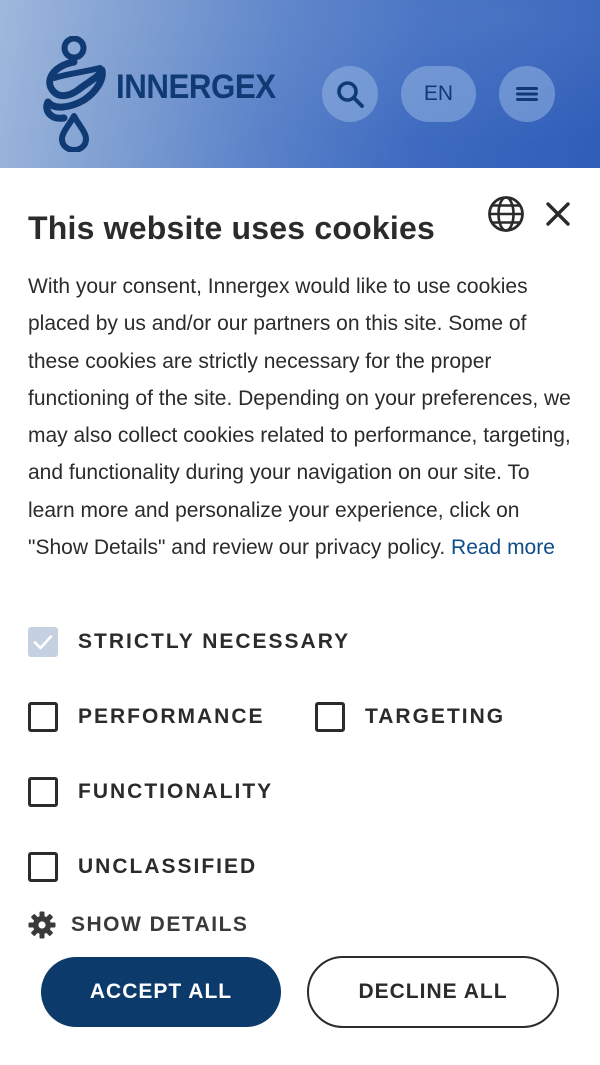 The width and height of the screenshot is (600, 1065). Describe the element at coordinates (214, 641) in the screenshot. I see `strictly-necessary-label: STRICTLY NECESSARY` at that location.